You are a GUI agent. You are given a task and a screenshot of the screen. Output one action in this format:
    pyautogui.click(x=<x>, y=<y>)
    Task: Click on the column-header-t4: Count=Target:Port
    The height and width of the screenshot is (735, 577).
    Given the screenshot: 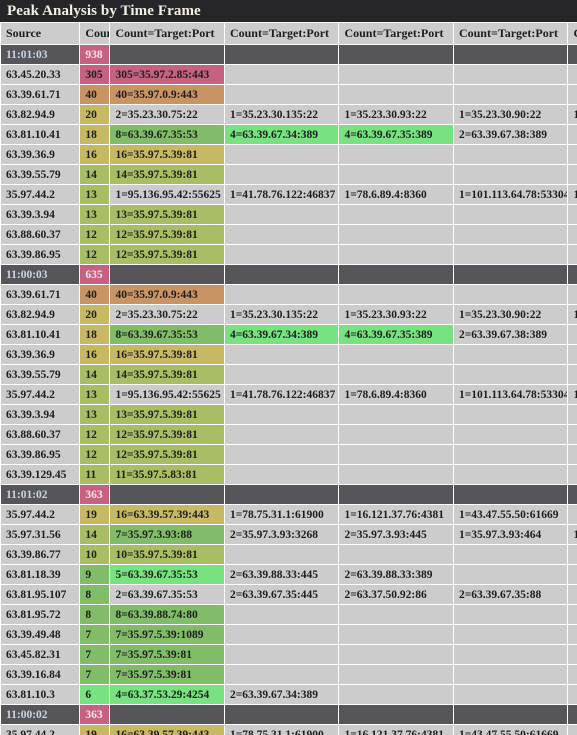 What is the action you would take?
    pyautogui.click(x=510, y=33)
    